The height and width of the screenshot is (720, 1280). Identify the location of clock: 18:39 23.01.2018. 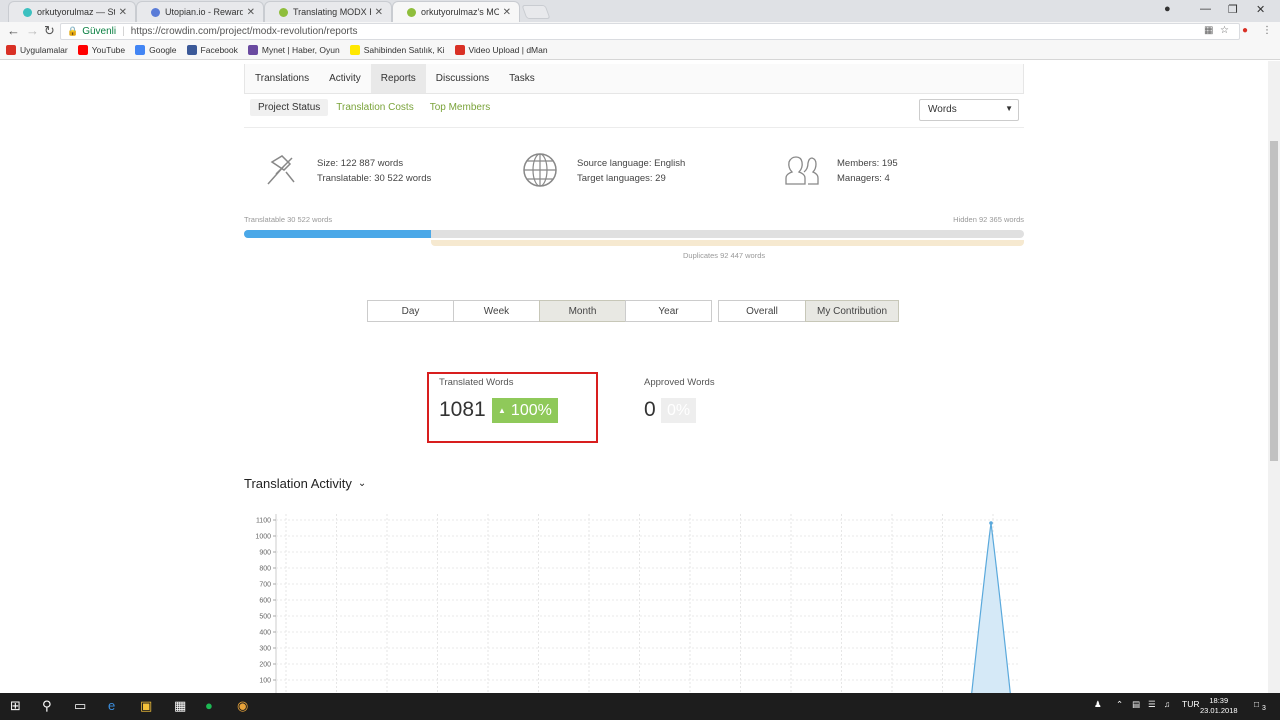
(1219, 706).